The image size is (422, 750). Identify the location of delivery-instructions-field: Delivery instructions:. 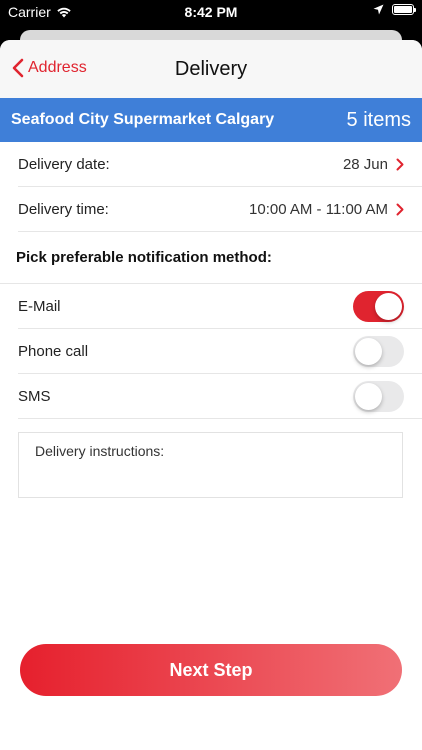
(210, 465).